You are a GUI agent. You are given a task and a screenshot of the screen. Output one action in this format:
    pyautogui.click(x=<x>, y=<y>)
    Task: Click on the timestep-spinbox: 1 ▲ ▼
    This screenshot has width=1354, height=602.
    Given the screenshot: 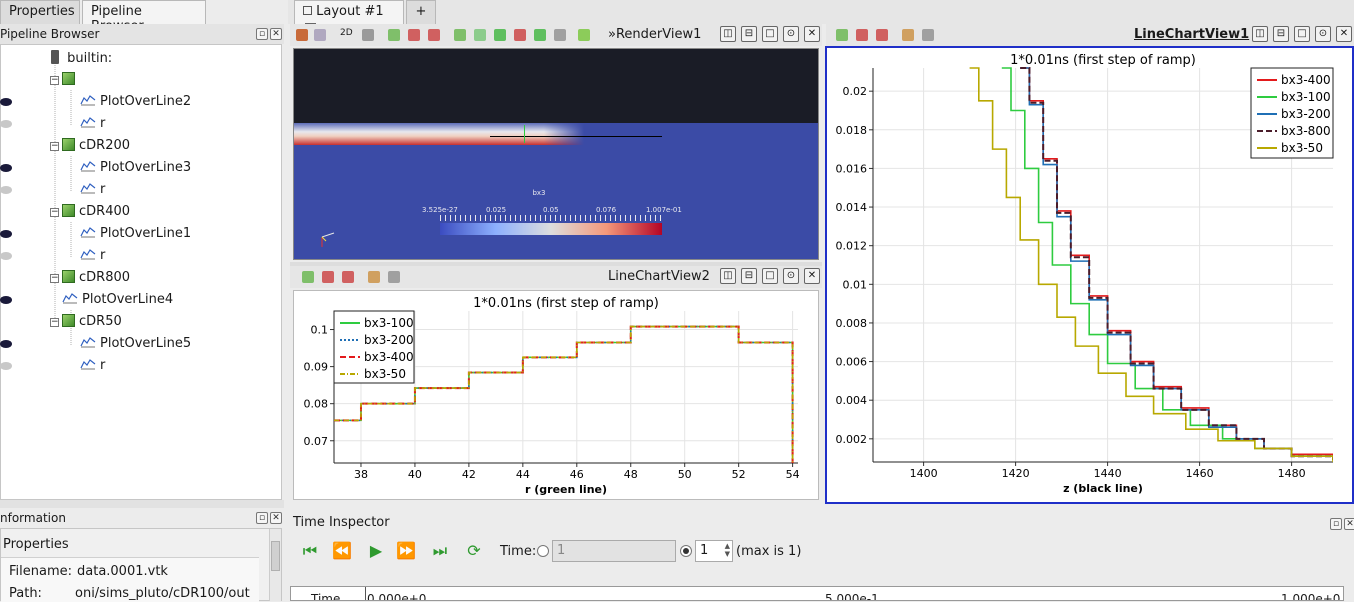 What is the action you would take?
    pyautogui.click(x=714, y=551)
    